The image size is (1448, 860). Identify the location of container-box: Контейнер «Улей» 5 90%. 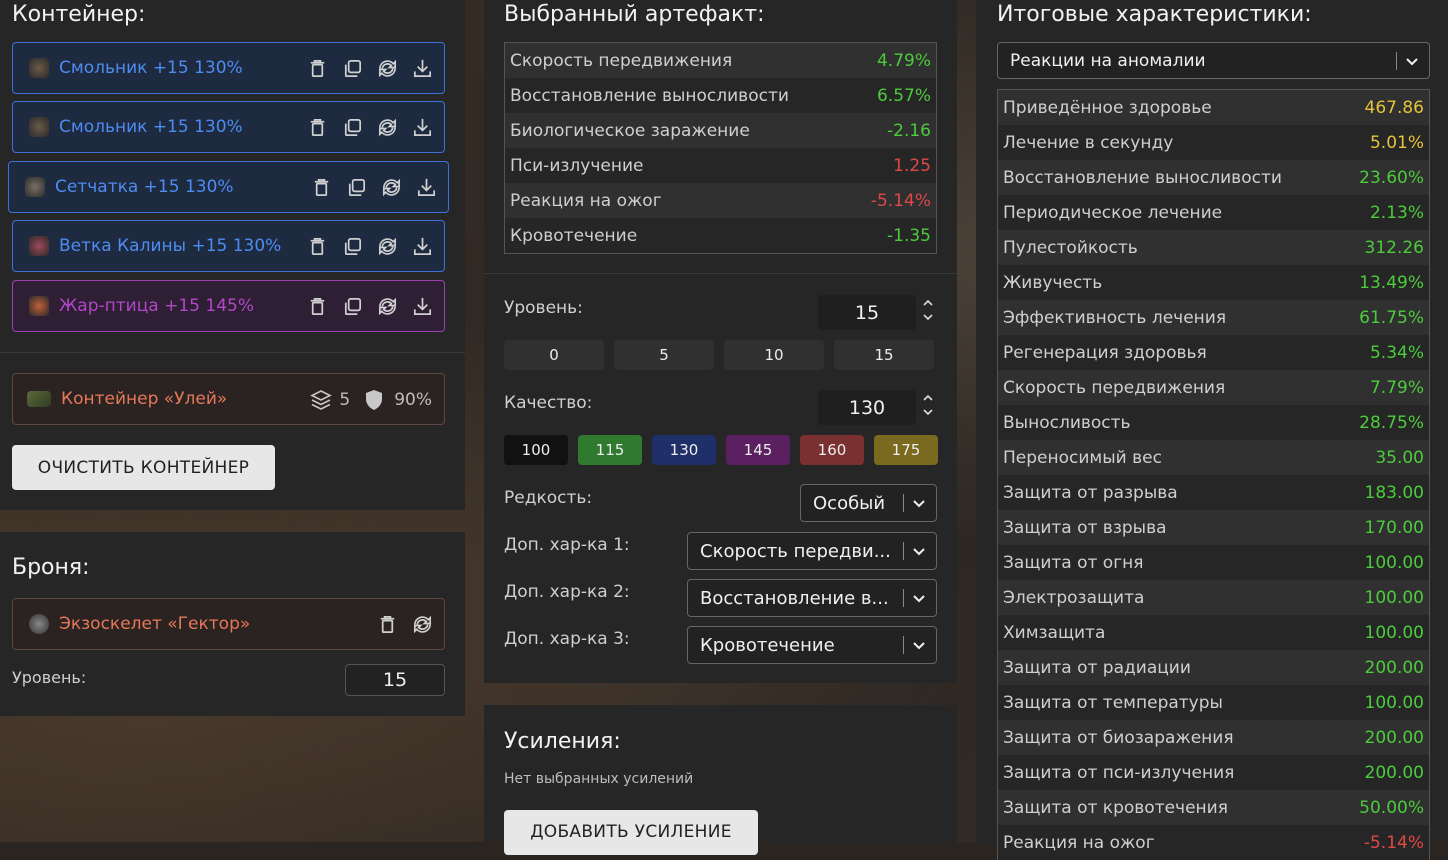
(228, 399).